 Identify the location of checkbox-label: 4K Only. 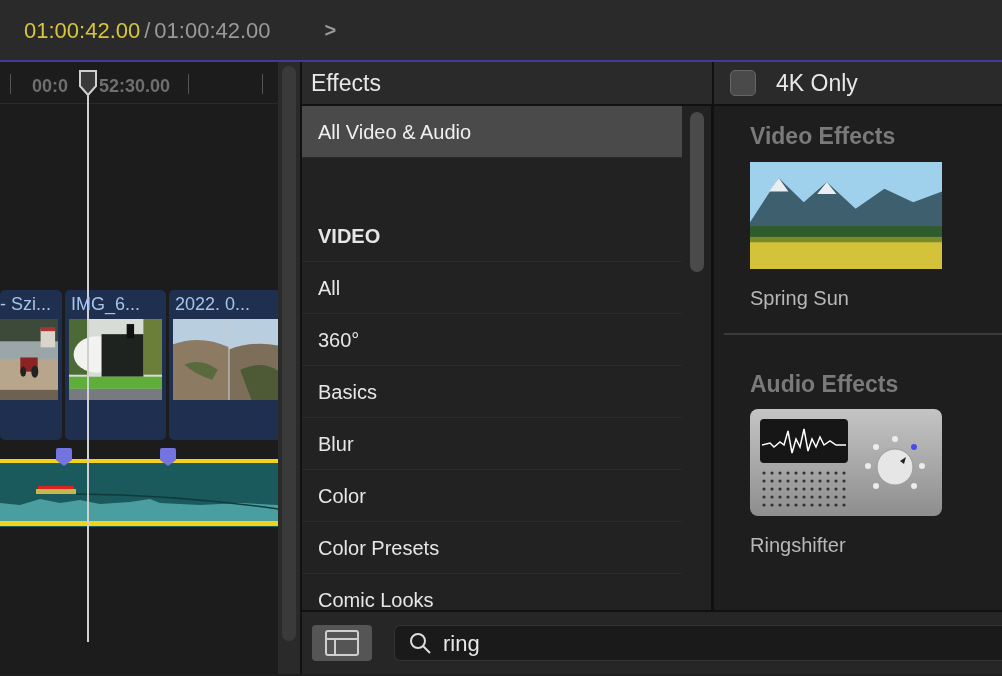
(817, 83).